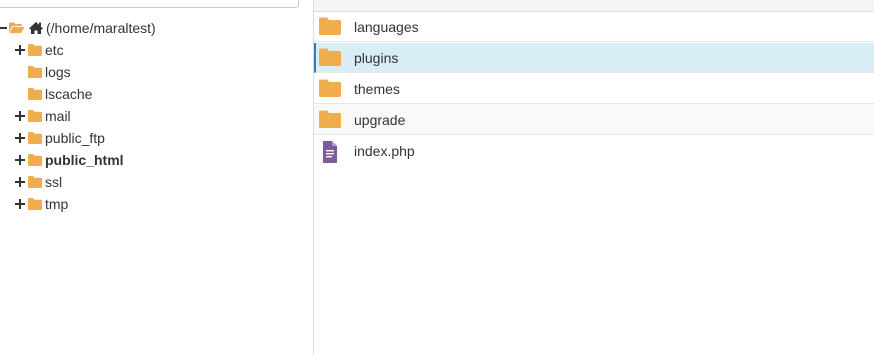 The width and height of the screenshot is (874, 355). I want to click on tree-item-public-html: public_html, so click(69, 160).